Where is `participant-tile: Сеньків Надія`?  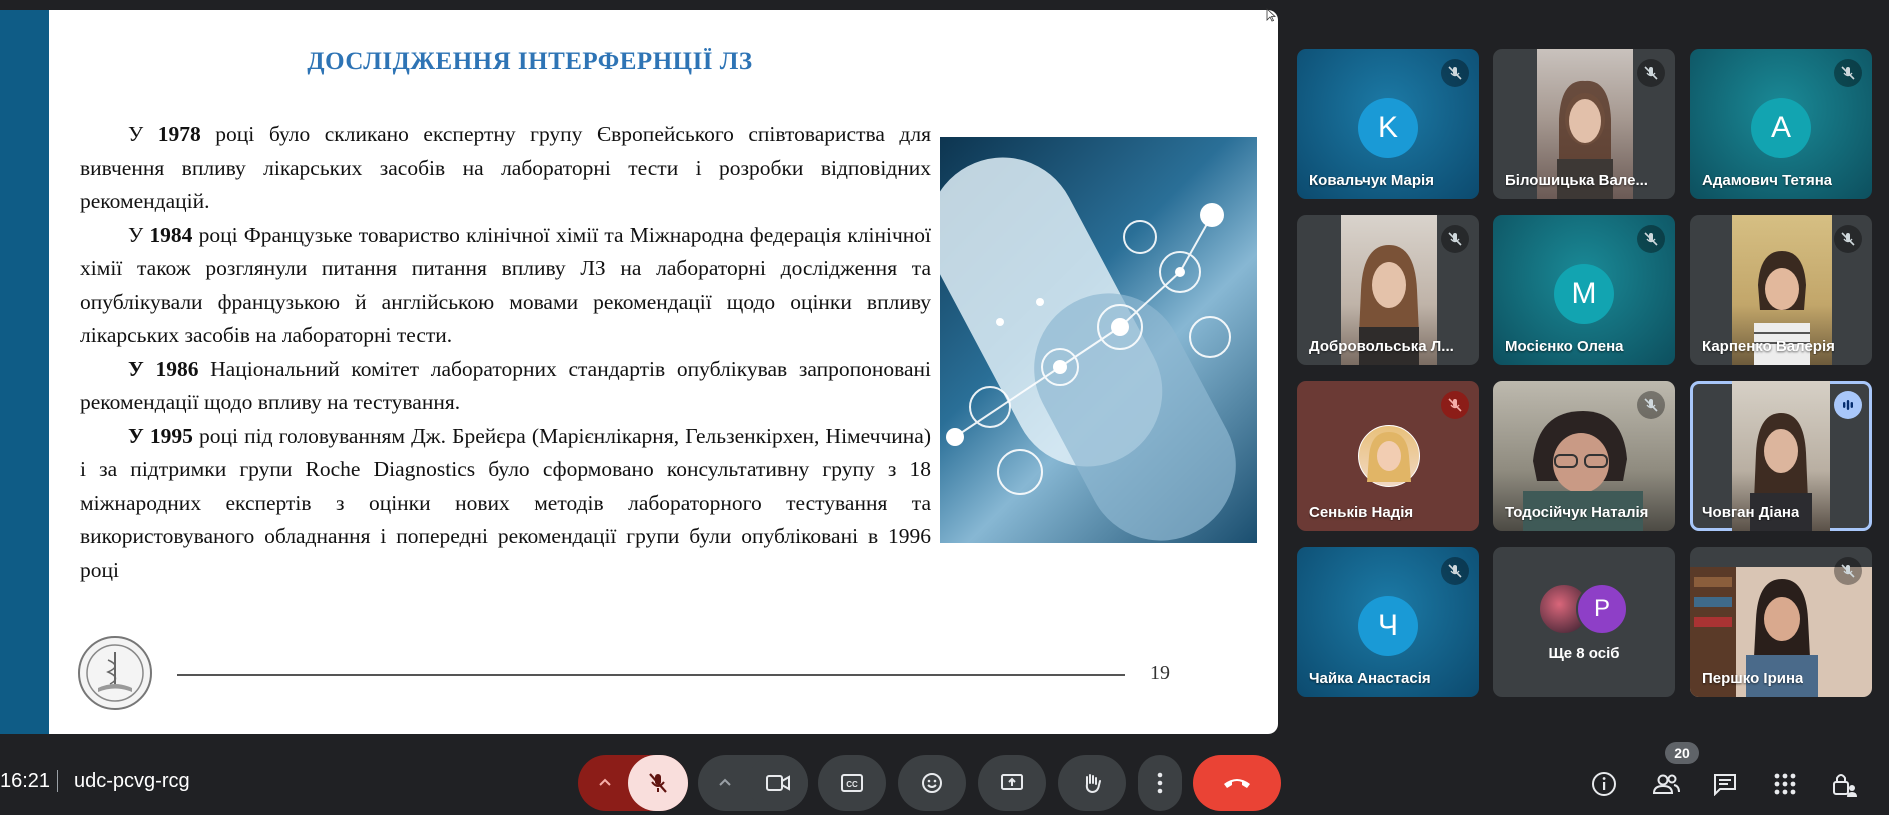 participant-tile: Сеньків Надія is located at coordinates (1388, 456).